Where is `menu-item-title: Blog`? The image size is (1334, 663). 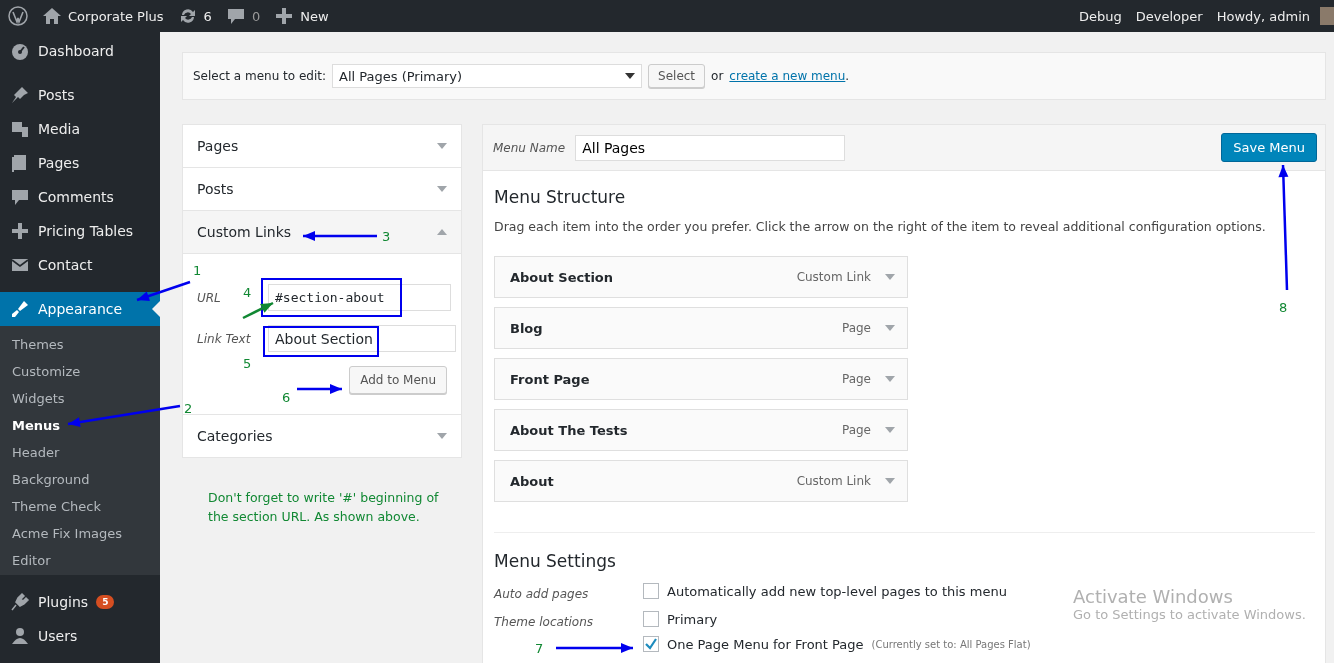
menu-item-title: Blog is located at coordinates (526, 328).